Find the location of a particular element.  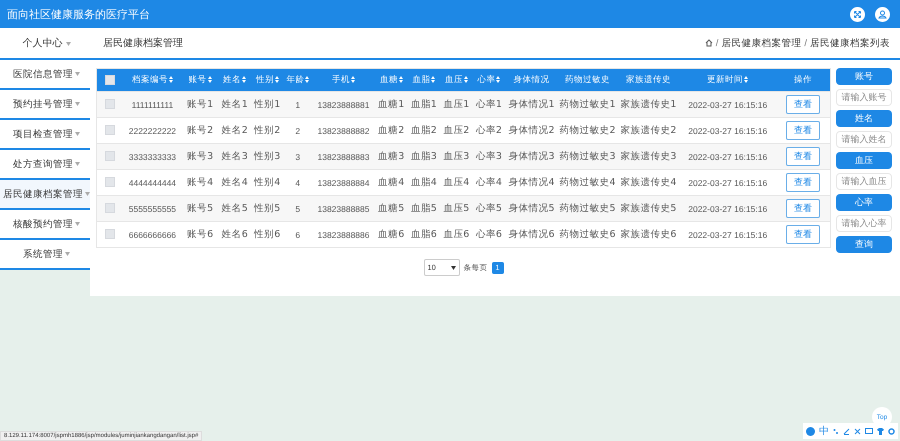

column-header: 账号 is located at coordinates (200, 80).